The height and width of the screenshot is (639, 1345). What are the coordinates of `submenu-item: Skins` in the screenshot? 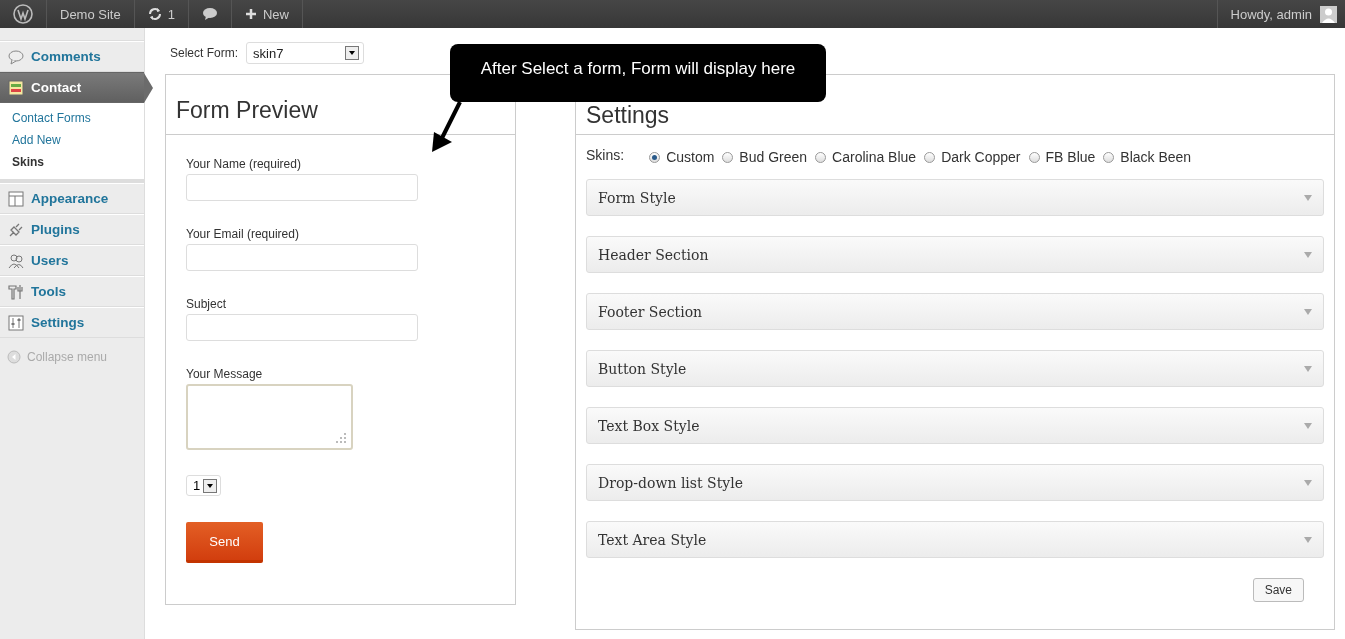 It's located at (72, 162).